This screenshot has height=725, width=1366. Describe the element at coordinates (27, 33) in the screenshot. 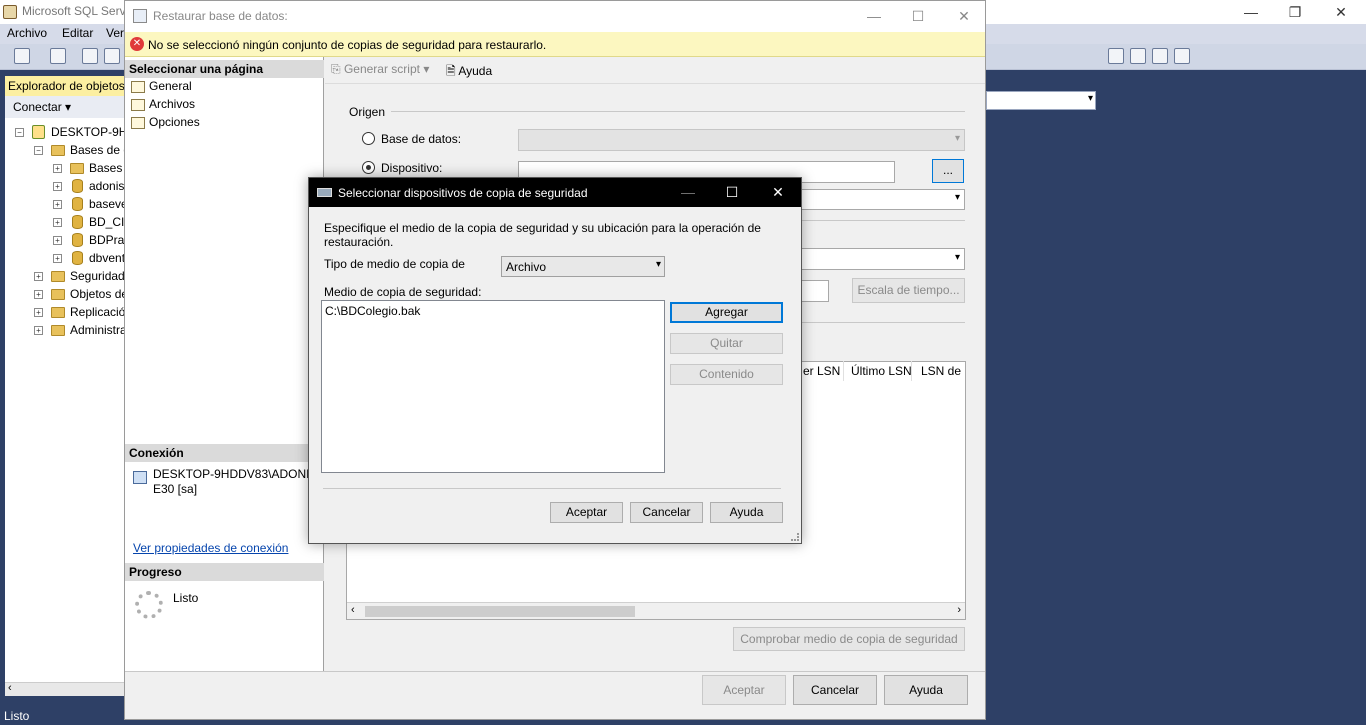

I see `menu-archivo: Archivo` at that location.